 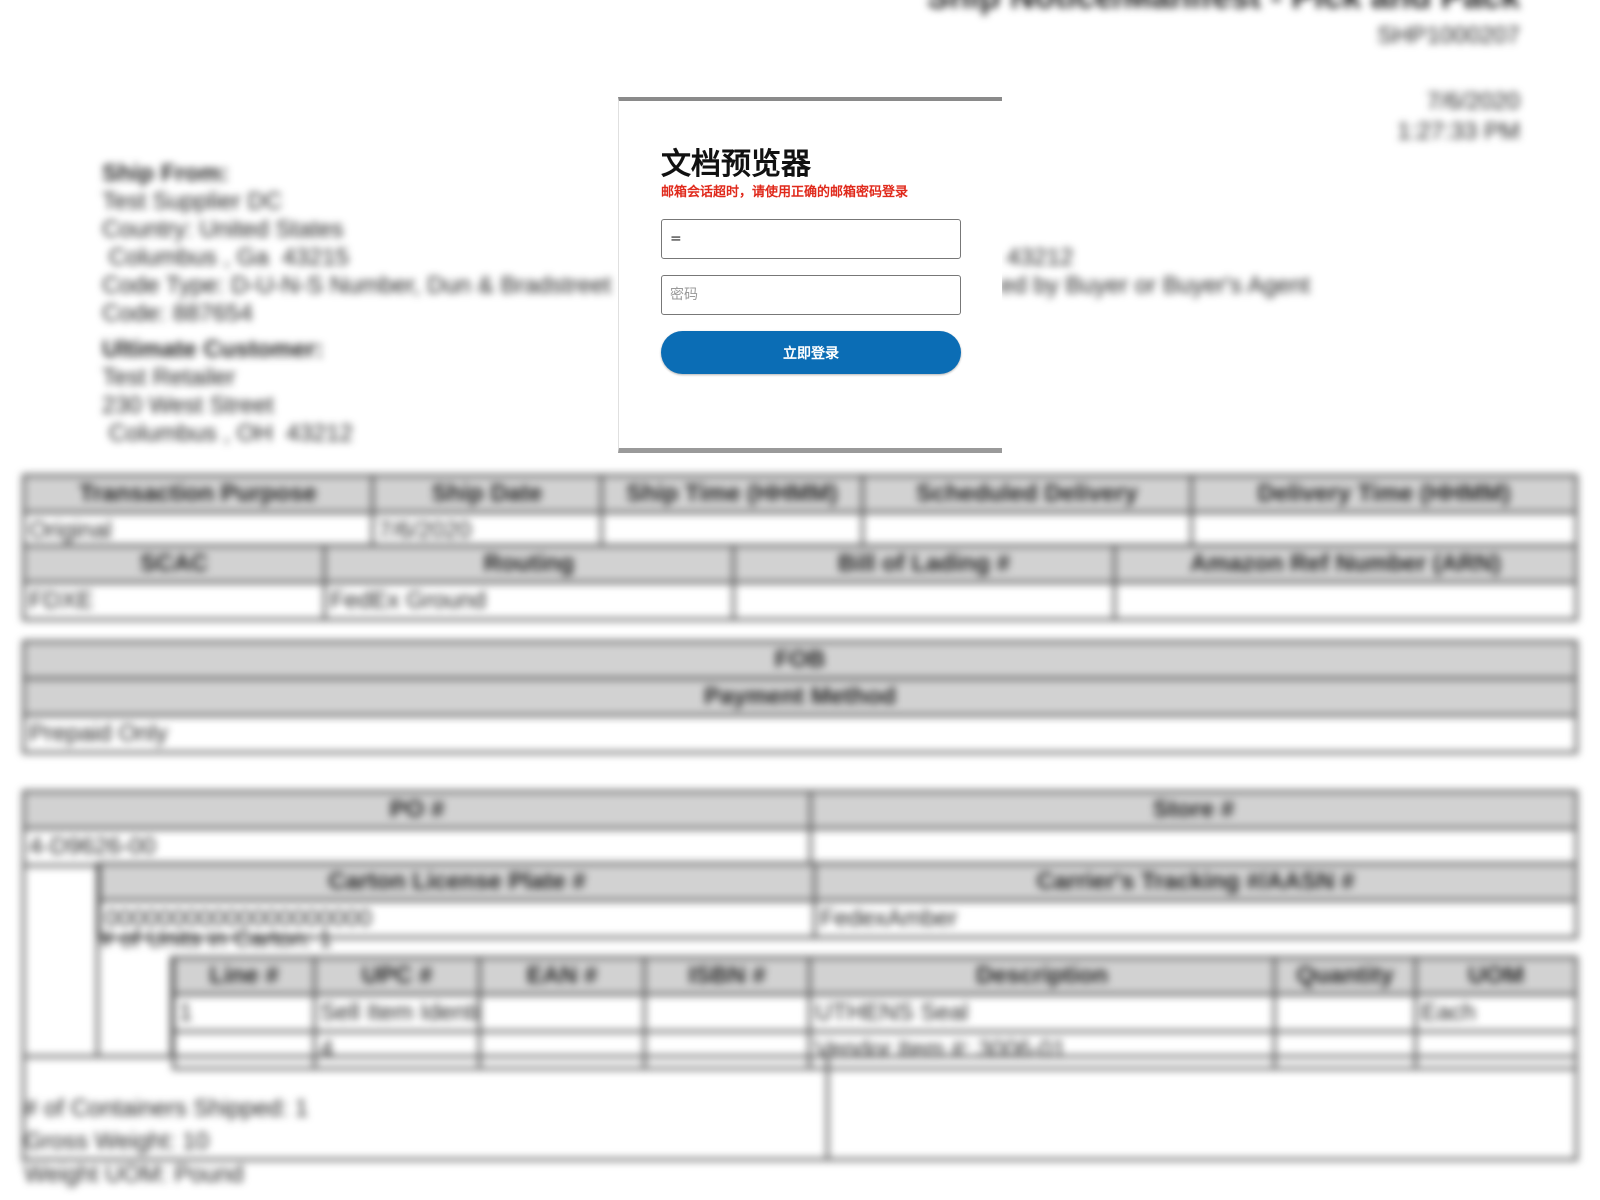 What do you see at coordinates (174, 564) in the screenshot?
I see `table-header: SCAC` at bounding box center [174, 564].